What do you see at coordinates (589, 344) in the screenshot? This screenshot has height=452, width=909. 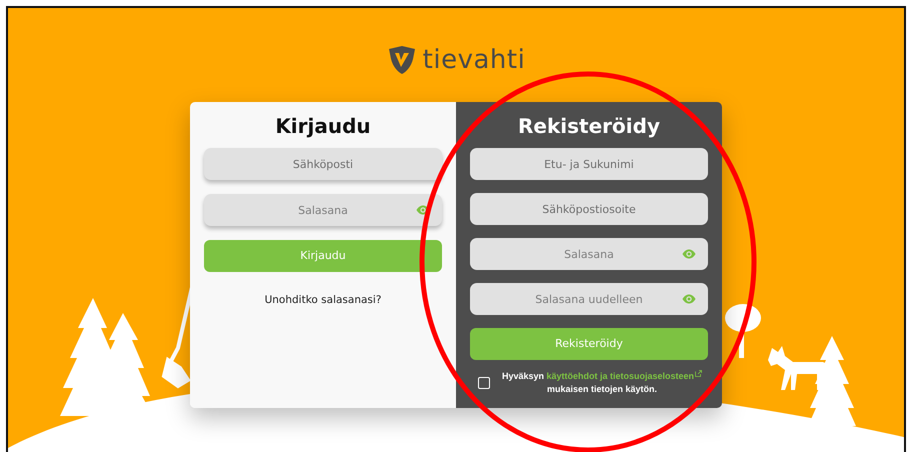 I see `register-button: Rekisteröidy` at bounding box center [589, 344].